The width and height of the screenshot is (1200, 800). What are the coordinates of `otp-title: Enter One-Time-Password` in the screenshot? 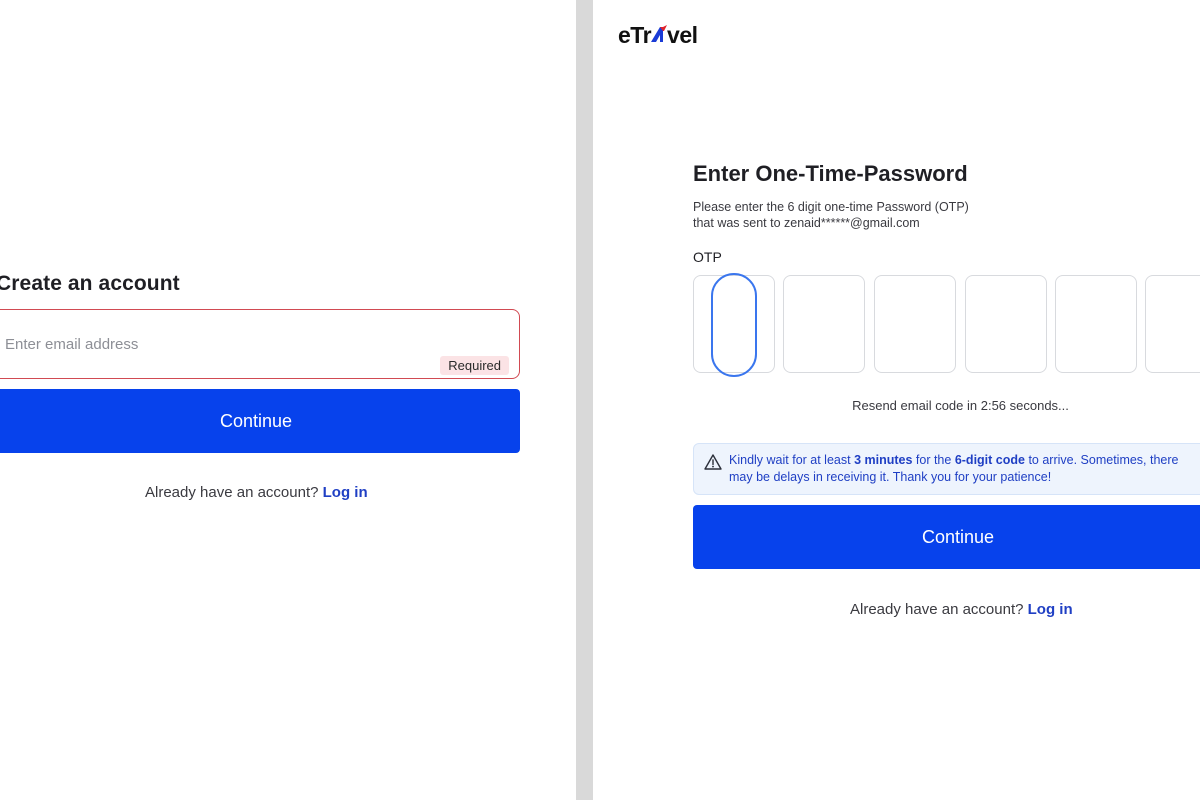 It's located at (830, 173).